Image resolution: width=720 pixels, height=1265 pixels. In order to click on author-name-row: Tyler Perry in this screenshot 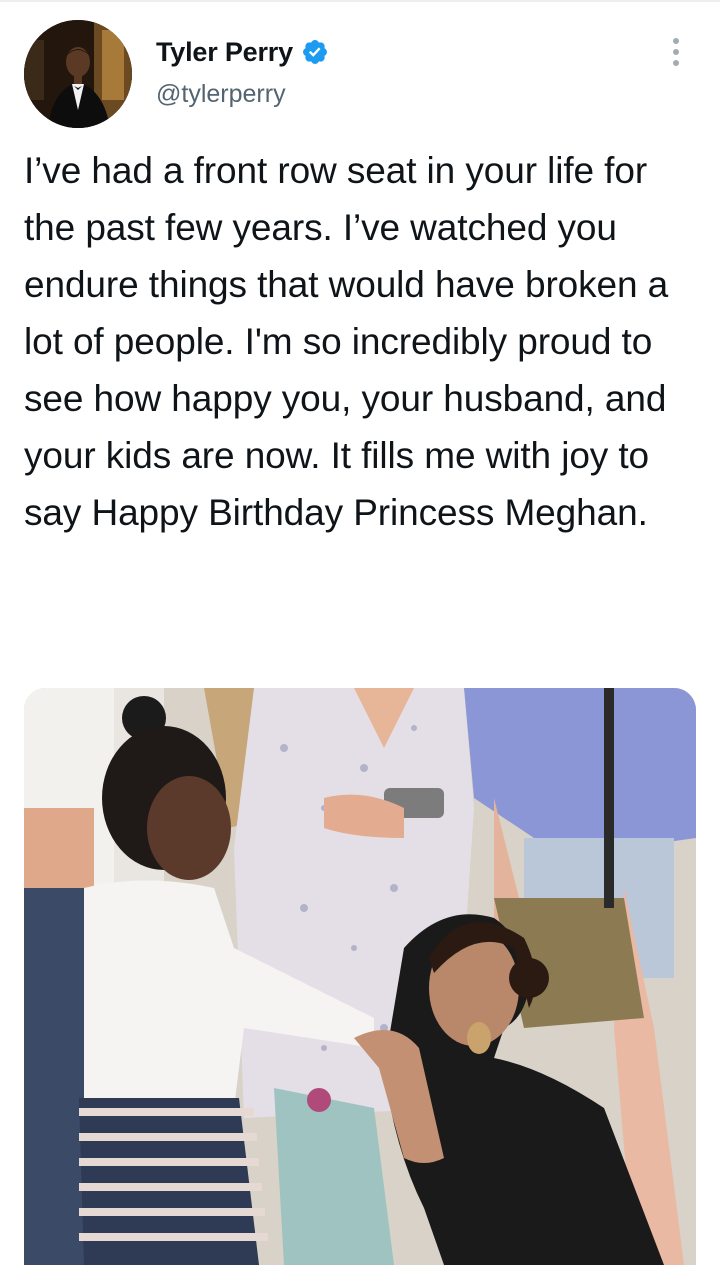, I will do `click(242, 52)`.